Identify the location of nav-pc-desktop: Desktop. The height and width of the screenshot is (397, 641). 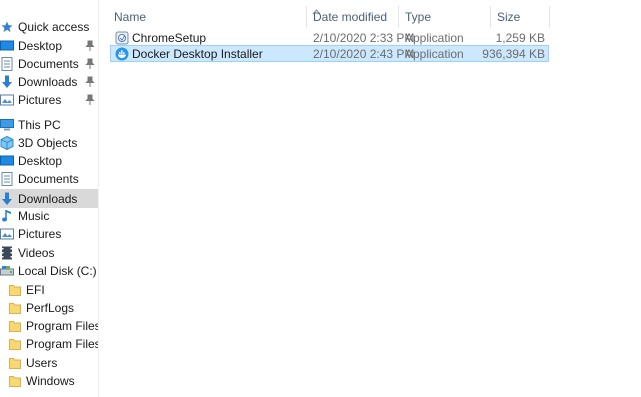
(49, 161).